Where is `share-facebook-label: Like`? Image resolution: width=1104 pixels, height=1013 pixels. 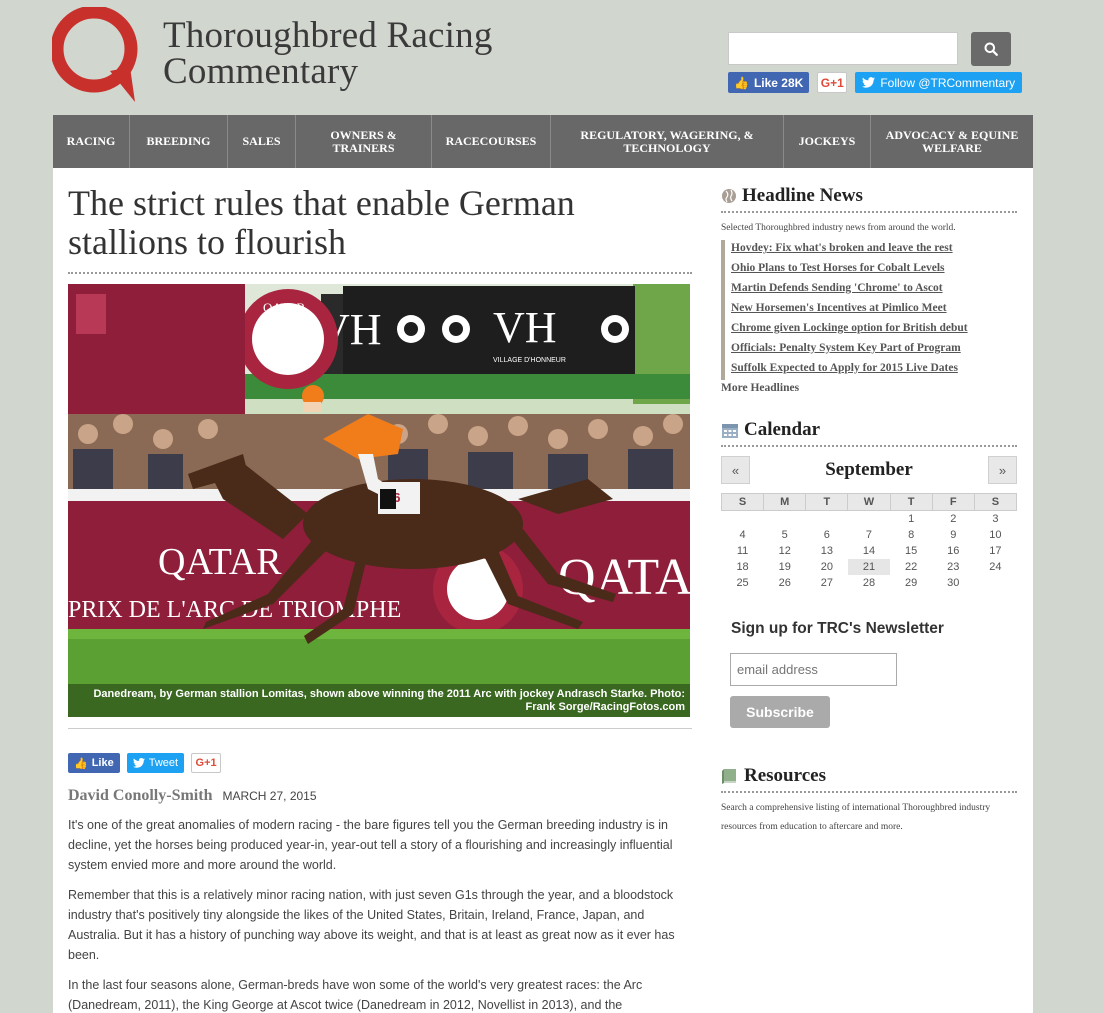
share-facebook-label: Like is located at coordinates (102, 763).